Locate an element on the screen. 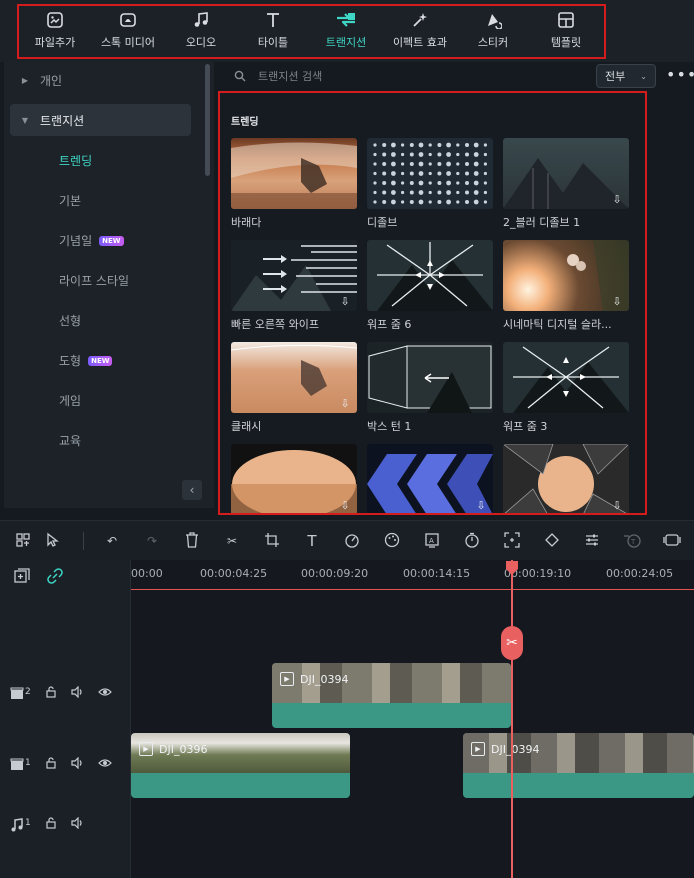 This screenshot has height=878, width=694. transition-card: 바래다 is located at coordinates (294, 184).